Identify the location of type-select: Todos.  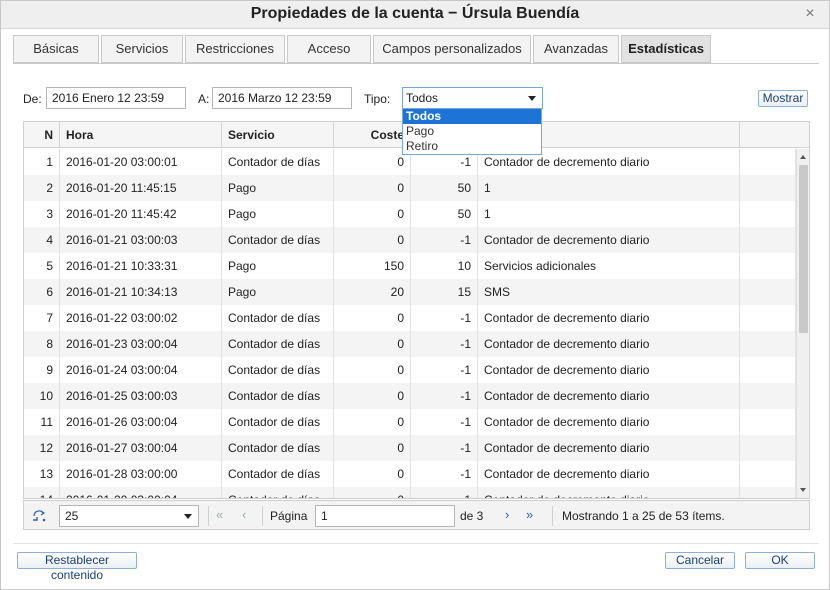
(472, 98).